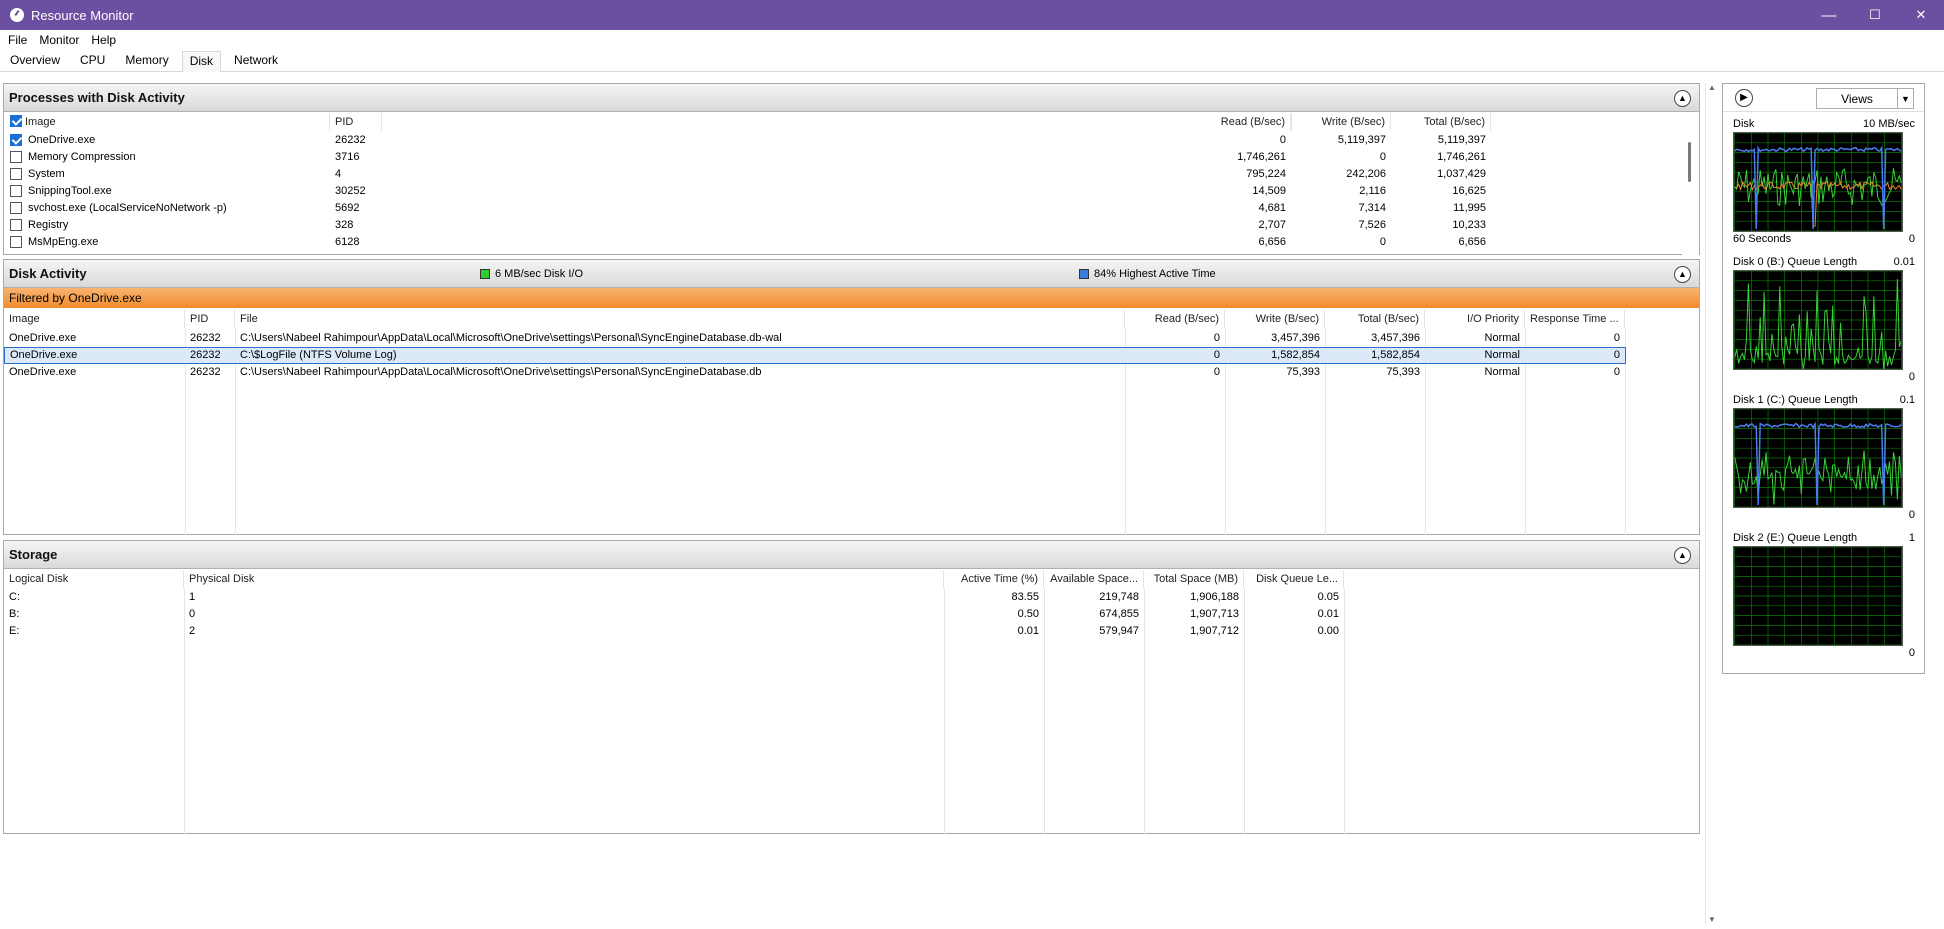 Image resolution: width=1944 pixels, height=929 pixels. I want to click on scroll-down-icon: ▼, so click(1712, 919).